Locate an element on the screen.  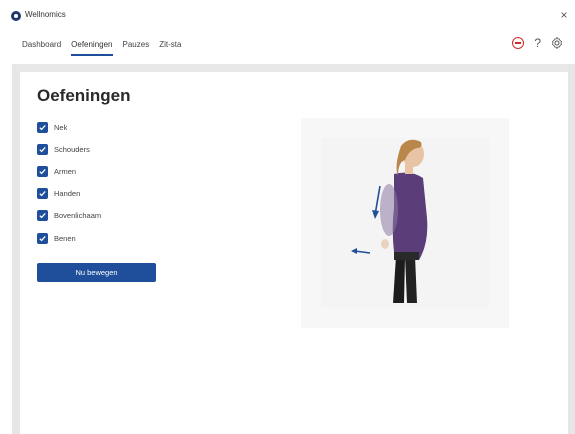
option-nek: Nek is located at coordinates (52, 127).